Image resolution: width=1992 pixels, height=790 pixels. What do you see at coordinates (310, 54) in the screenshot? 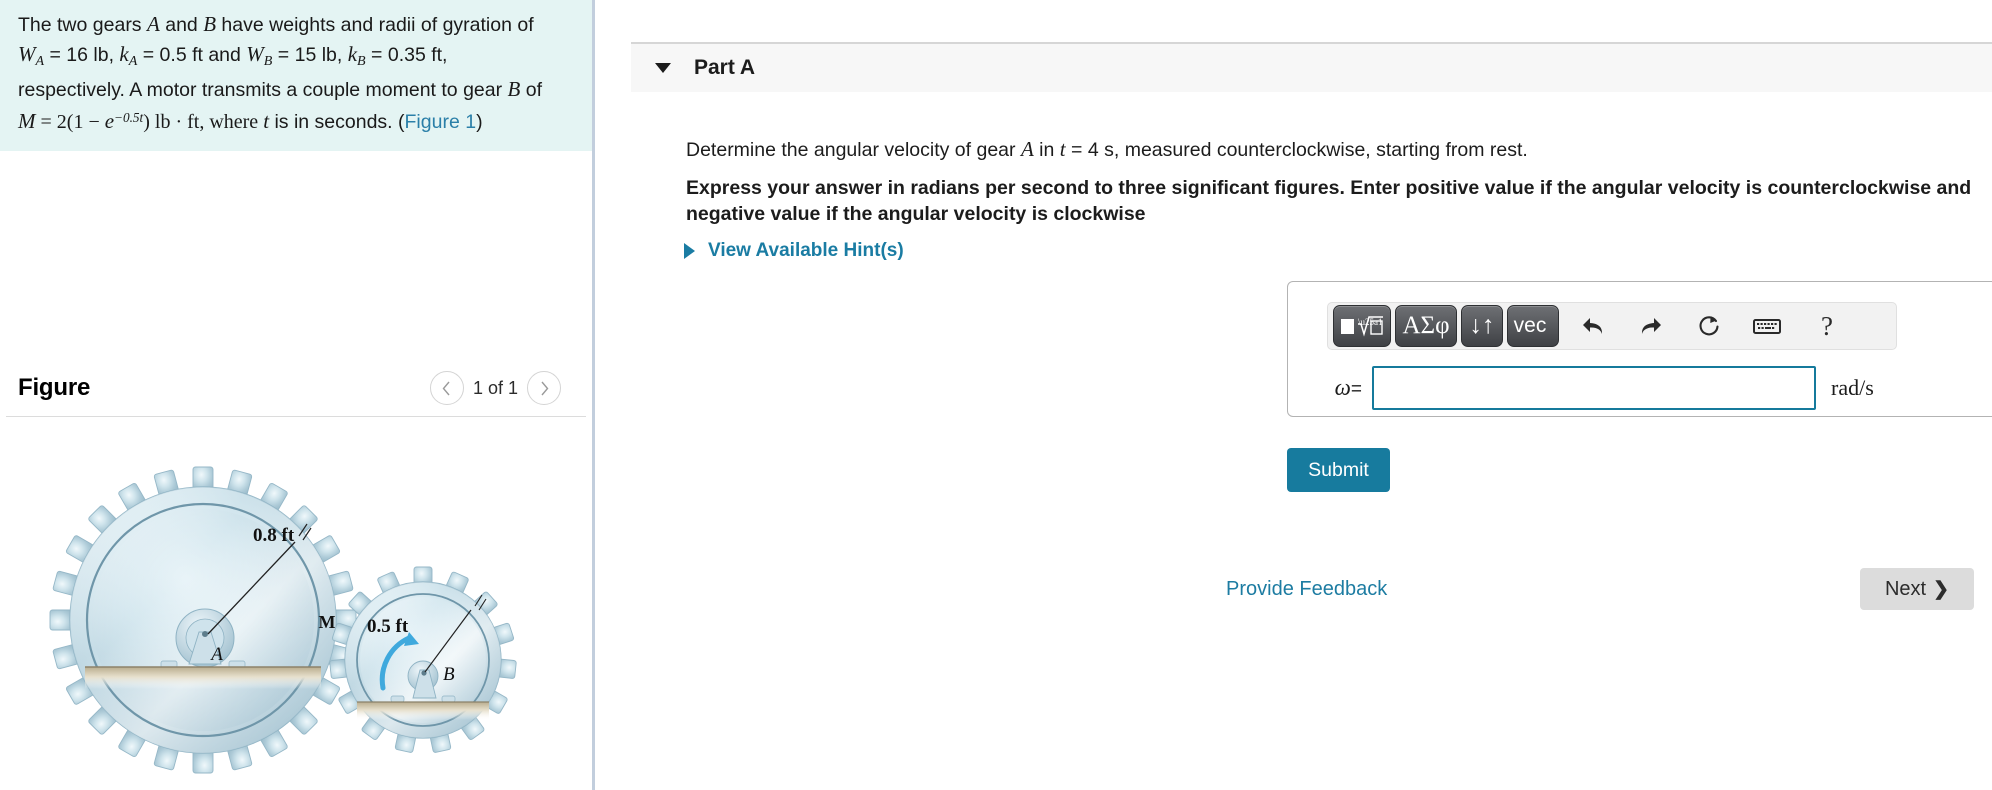
I see `eq-3: = 15 lb,` at bounding box center [310, 54].